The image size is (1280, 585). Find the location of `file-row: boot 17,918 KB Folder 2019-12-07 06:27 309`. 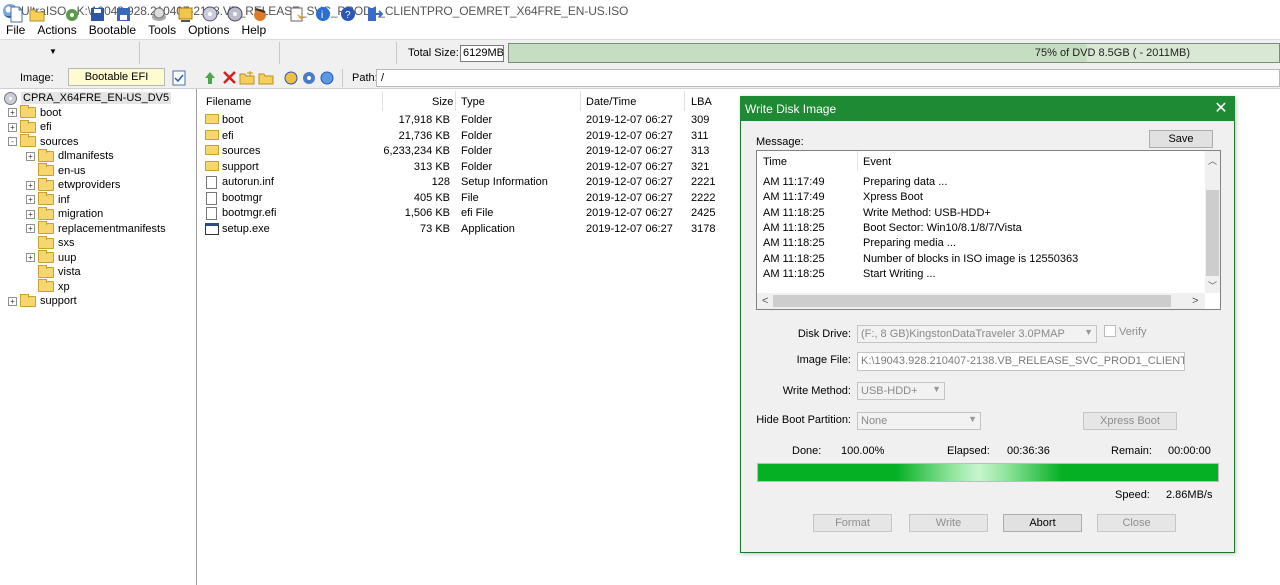

file-row: boot 17,918 KB Folder 2019-12-07 06:27 309 is located at coordinates (472, 120).